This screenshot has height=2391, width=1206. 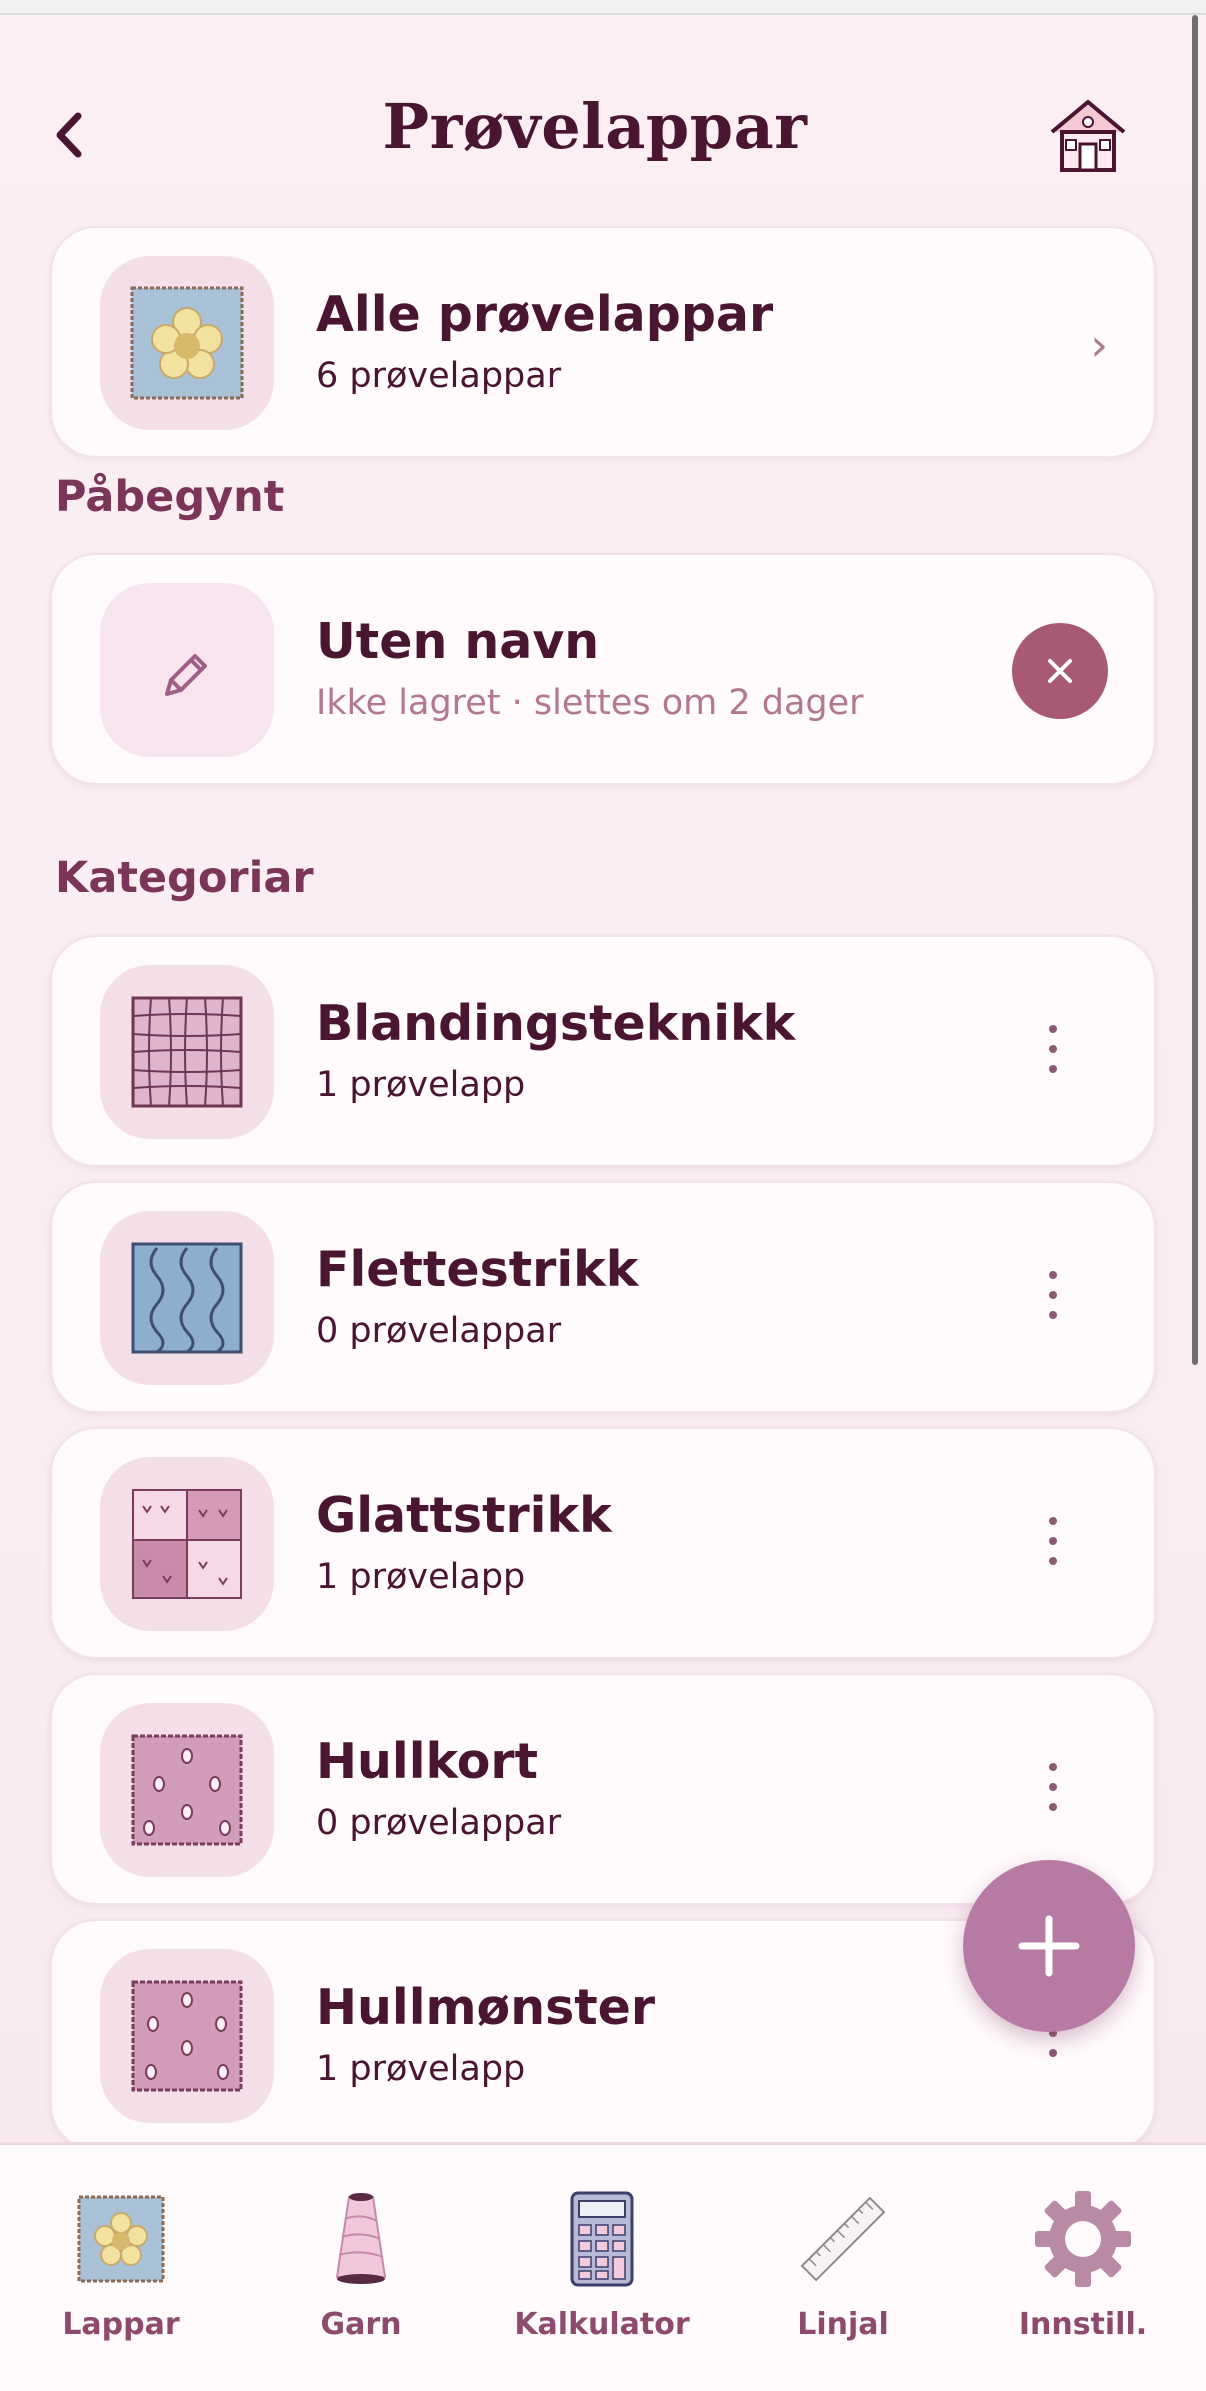 What do you see at coordinates (602, 2239) in the screenshot?
I see `calculator-icon` at bounding box center [602, 2239].